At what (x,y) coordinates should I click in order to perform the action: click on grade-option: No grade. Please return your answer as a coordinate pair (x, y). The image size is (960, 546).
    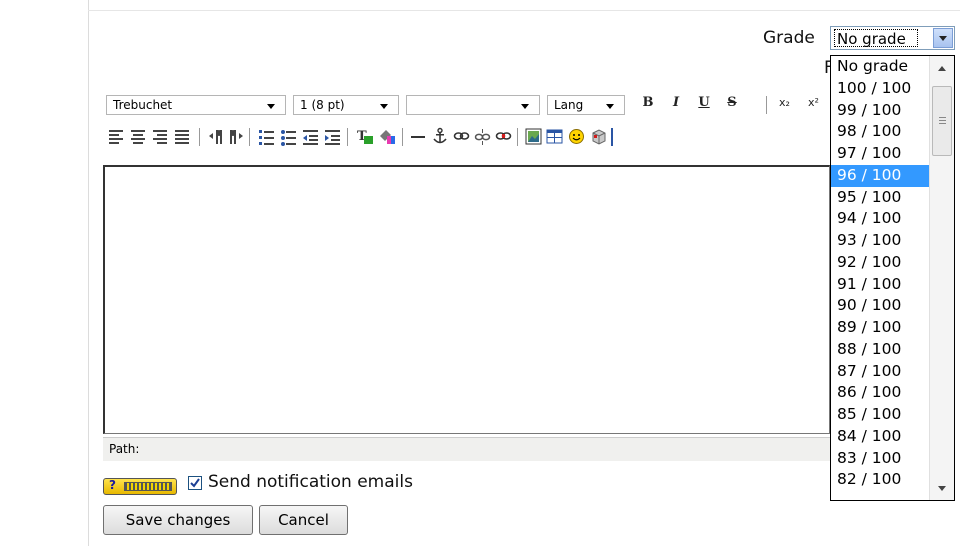
    Looking at the image, I should click on (880, 67).